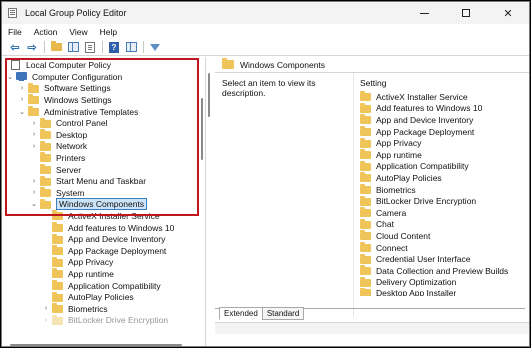 Image resolution: width=531 pixels, height=348 pixels. I want to click on menu-action: Action, so click(46, 32).